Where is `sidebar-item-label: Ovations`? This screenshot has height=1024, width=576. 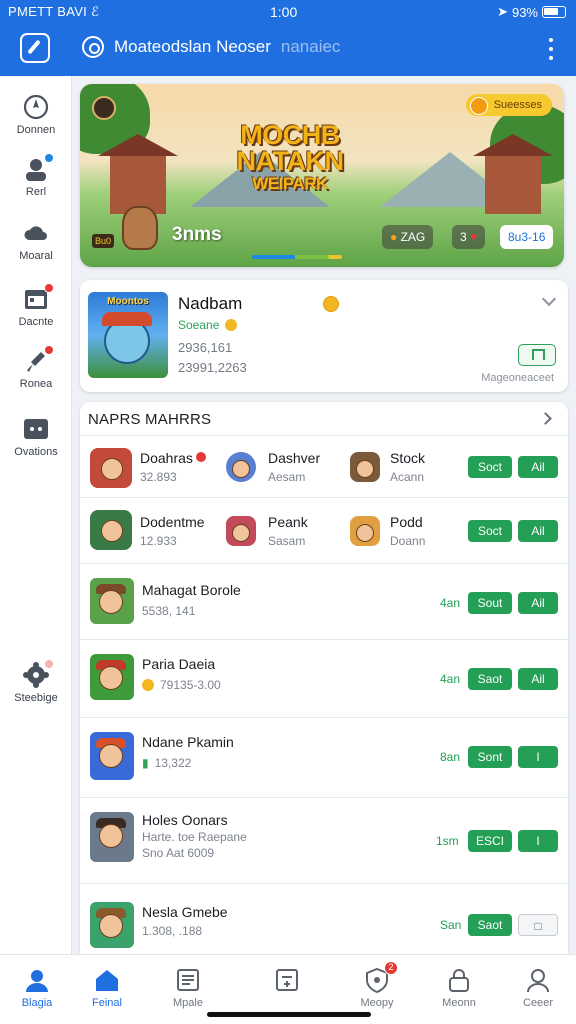
sidebar-item-label: Ovations is located at coordinates (36, 452).